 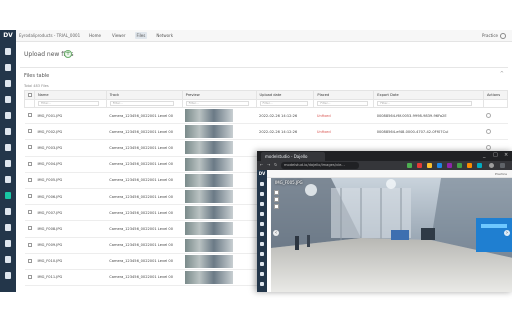 I want to click on header-select, so click(x=29, y=95).